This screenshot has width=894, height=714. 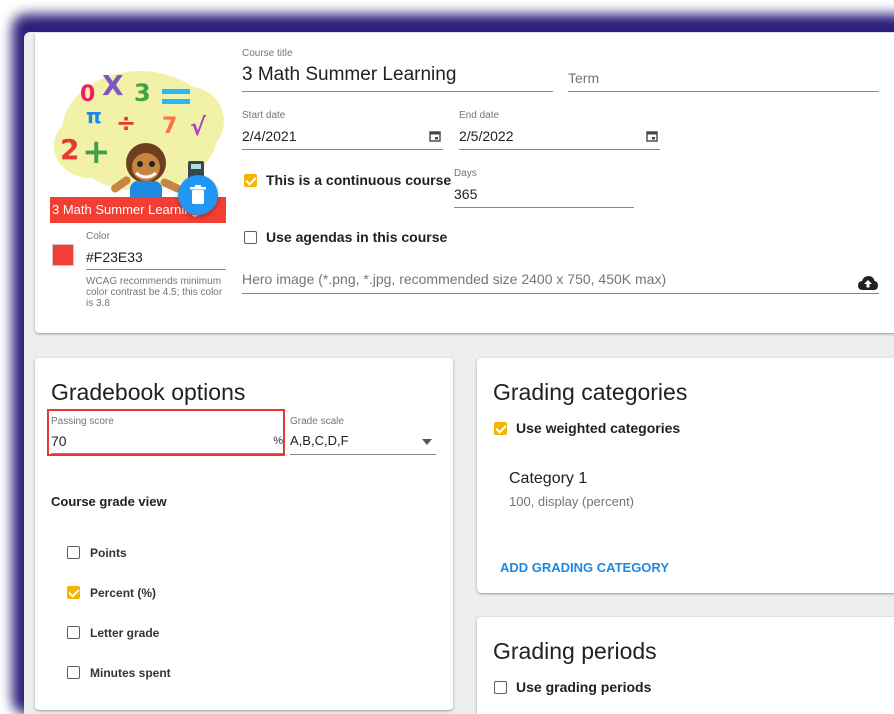 I want to click on agendas-checkbox, so click(x=250, y=237).